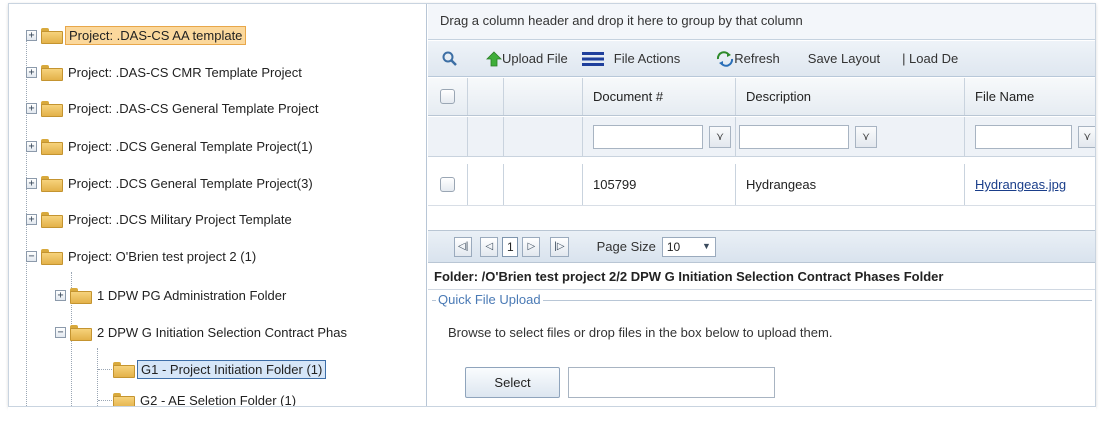 This screenshot has height=425, width=1102. What do you see at coordinates (757, 58) in the screenshot?
I see `refresh-label: Refresh` at bounding box center [757, 58].